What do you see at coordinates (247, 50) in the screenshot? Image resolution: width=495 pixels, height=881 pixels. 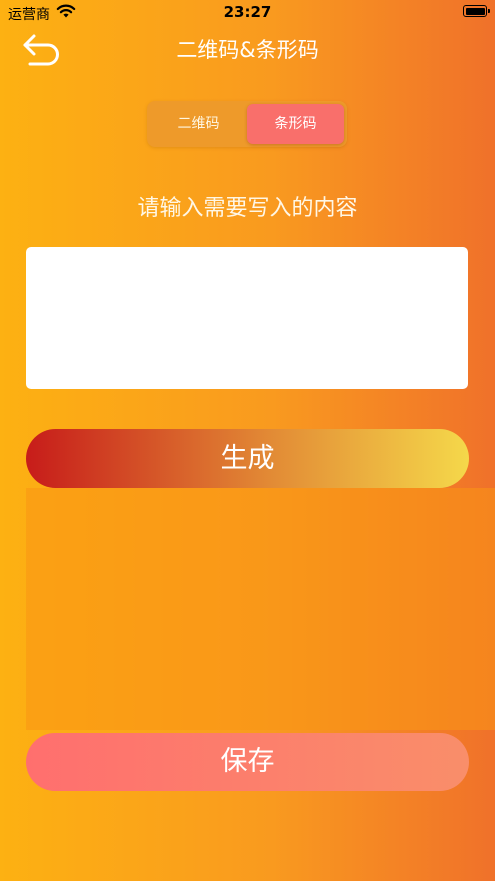 I see `page-title: 二维码&条形码` at bounding box center [247, 50].